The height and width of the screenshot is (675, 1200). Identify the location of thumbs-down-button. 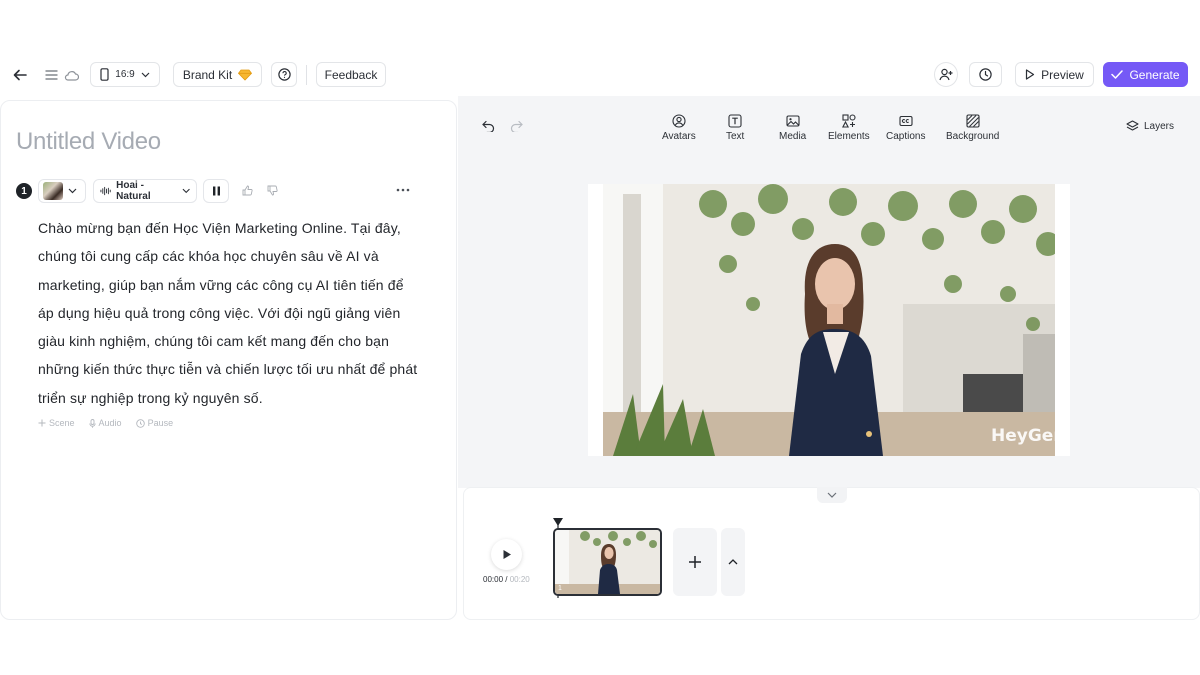
(272, 190).